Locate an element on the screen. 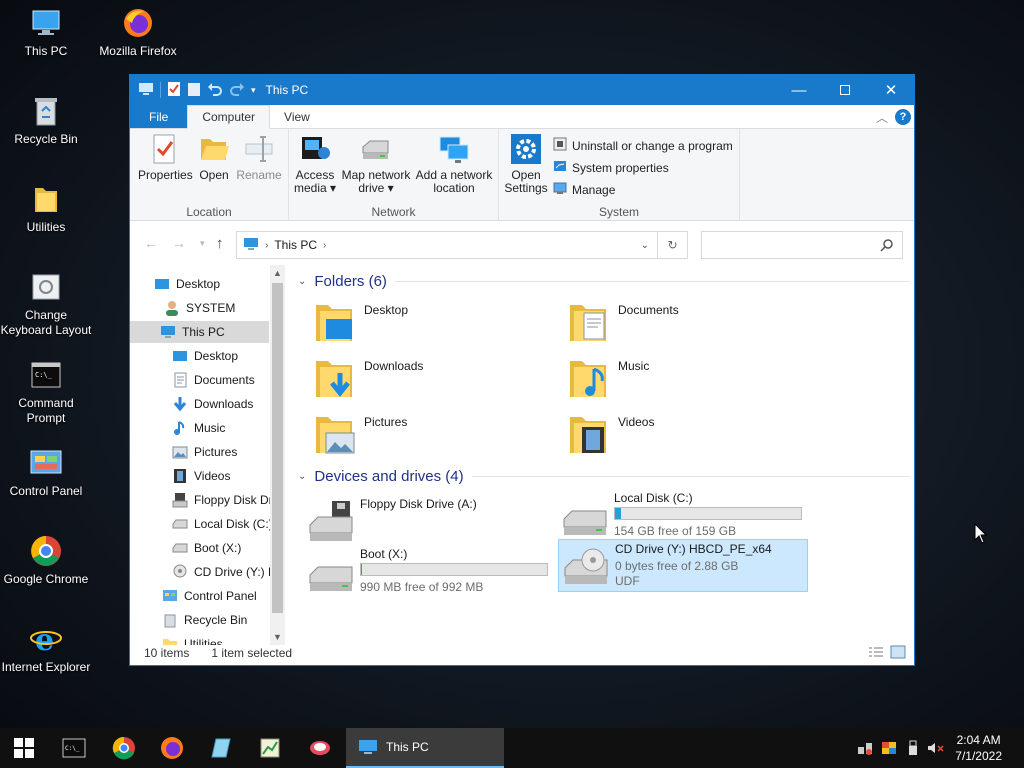 The height and width of the screenshot is (768, 1024). address-box: › This PC › ⌄ is located at coordinates (447, 245).